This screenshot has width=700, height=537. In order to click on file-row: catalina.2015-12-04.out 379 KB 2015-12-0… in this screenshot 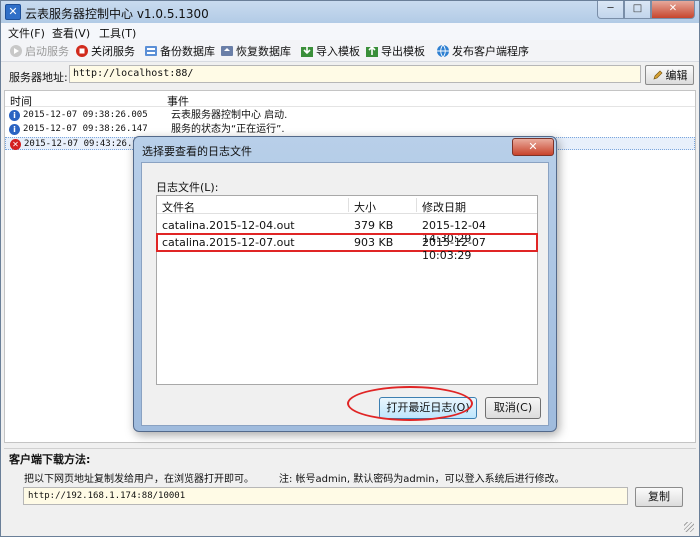, I will do `click(347, 231)`.